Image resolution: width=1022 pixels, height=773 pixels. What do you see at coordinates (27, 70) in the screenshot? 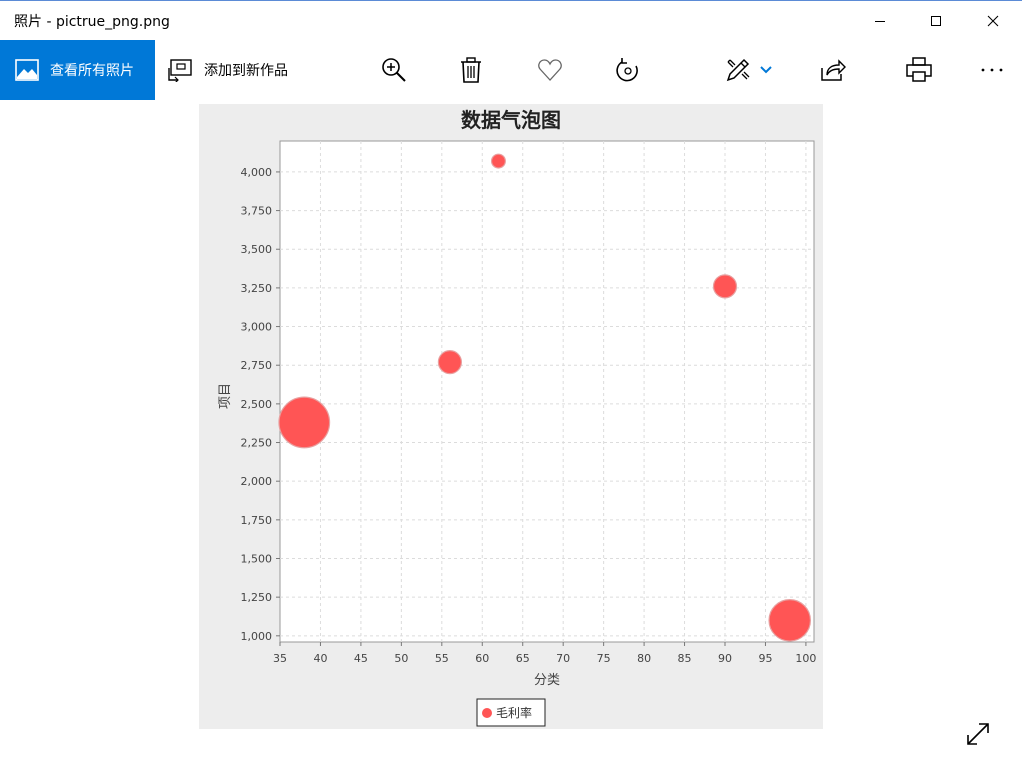
I see `photos-icon` at bounding box center [27, 70].